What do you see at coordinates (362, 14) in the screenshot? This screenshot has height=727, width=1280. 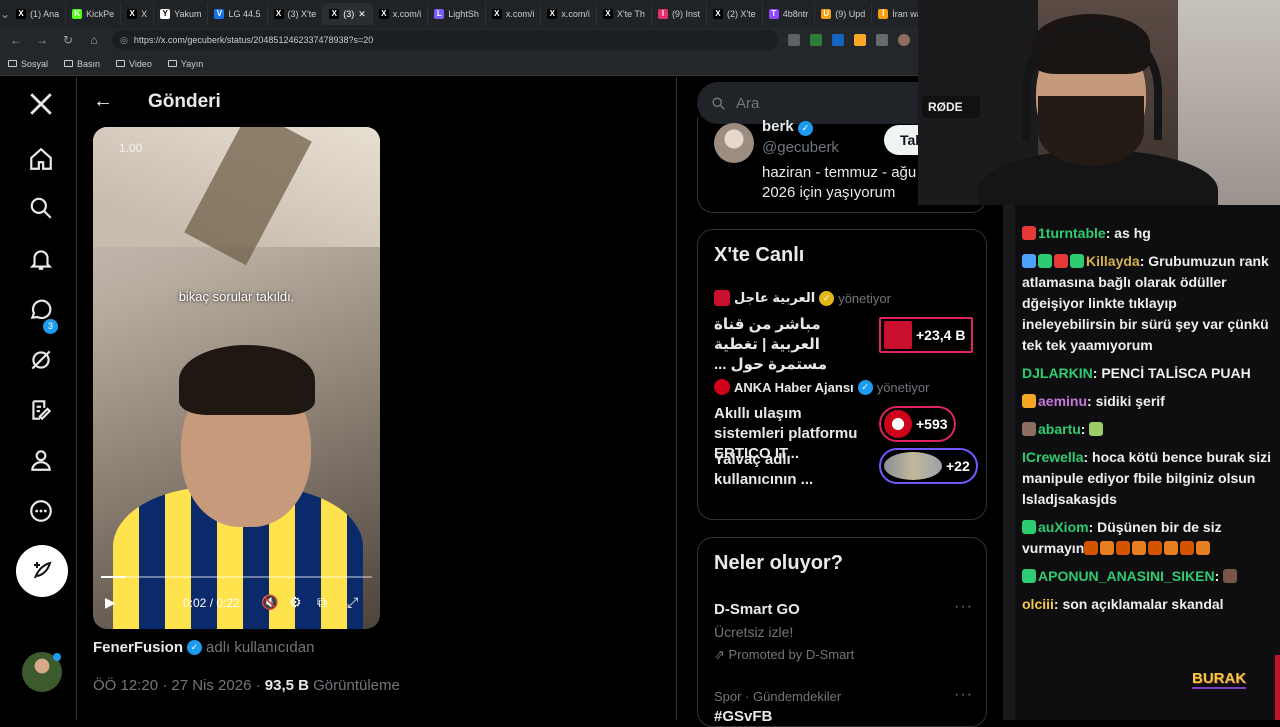 I see `tab-close-icon: ✕` at bounding box center [362, 14].